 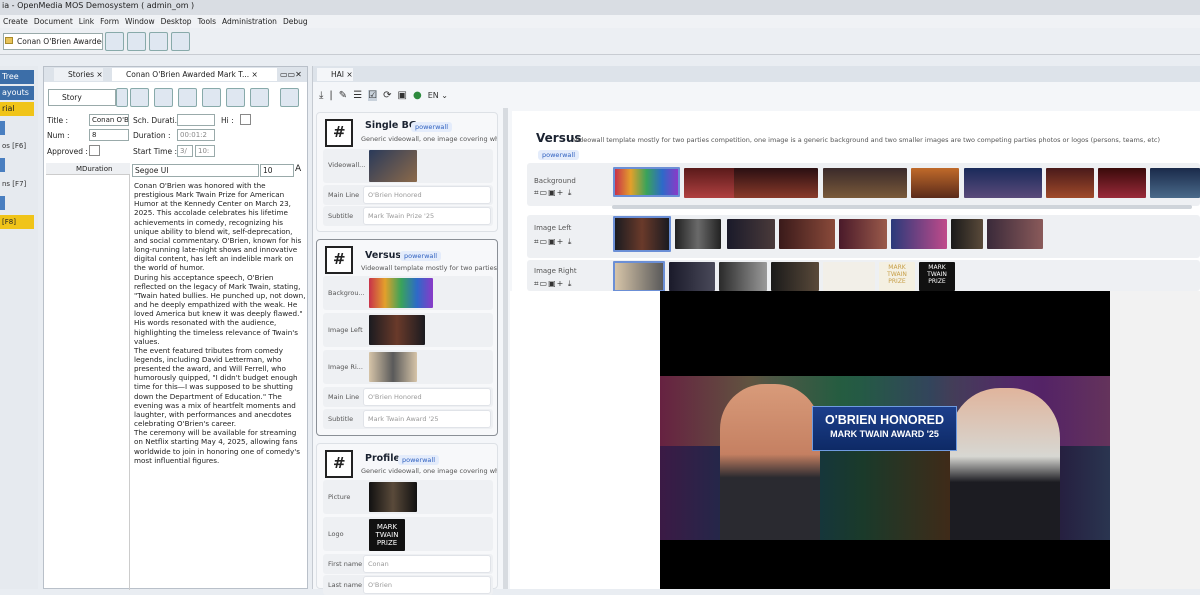 What do you see at coordinates (259, 97) in the screenshot?
I see `abc-check-icon` at bounding box center [259, 97].